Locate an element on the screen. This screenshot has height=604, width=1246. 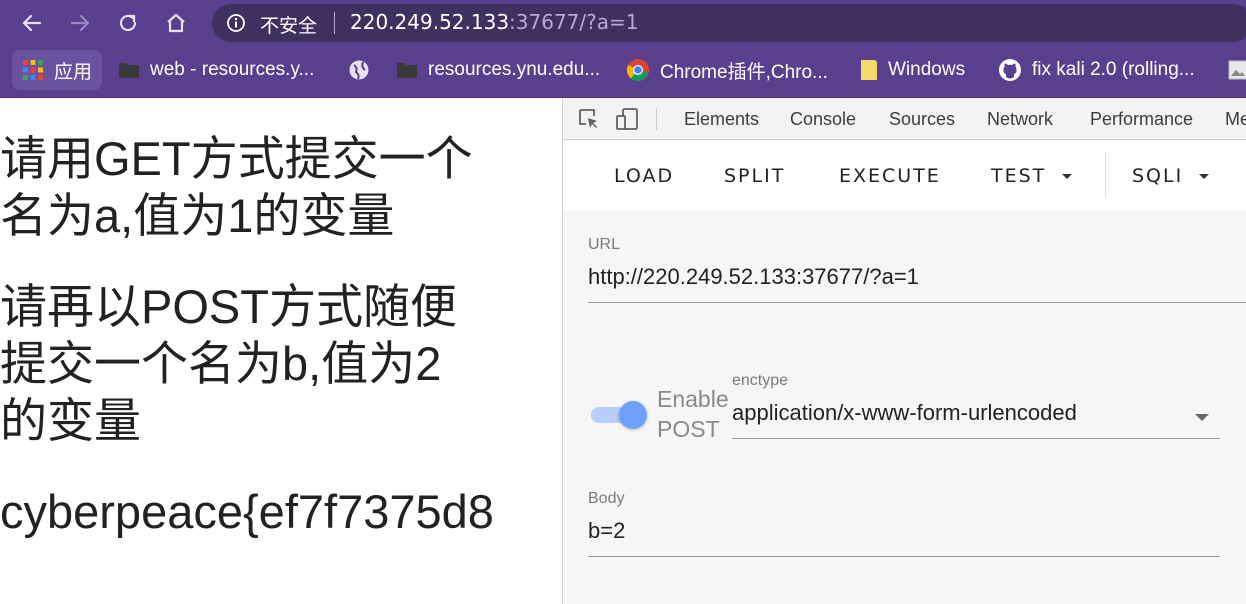
toggle-knob is located at coordinates (633, 415).